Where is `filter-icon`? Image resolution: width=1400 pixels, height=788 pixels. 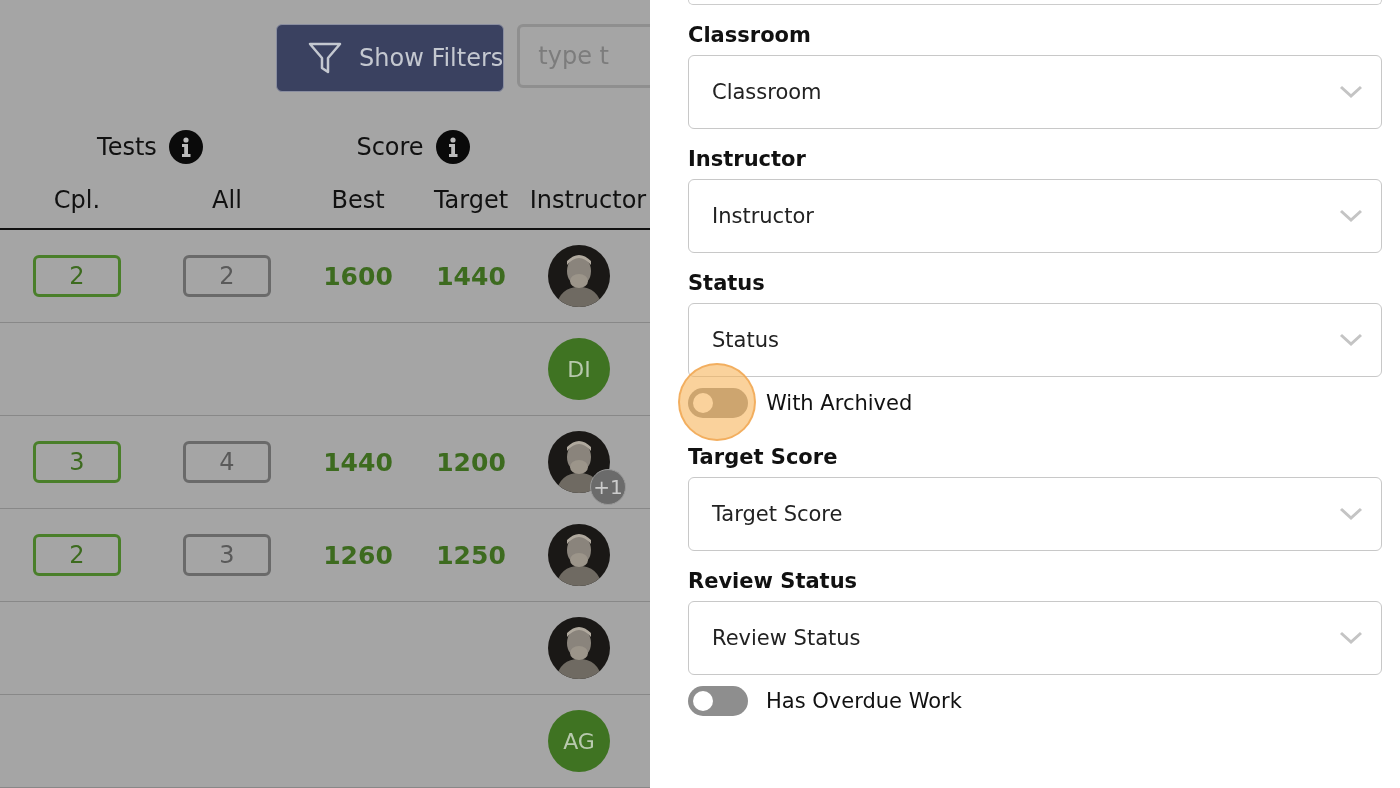
filter-icon is located at coordinates (325, 58).